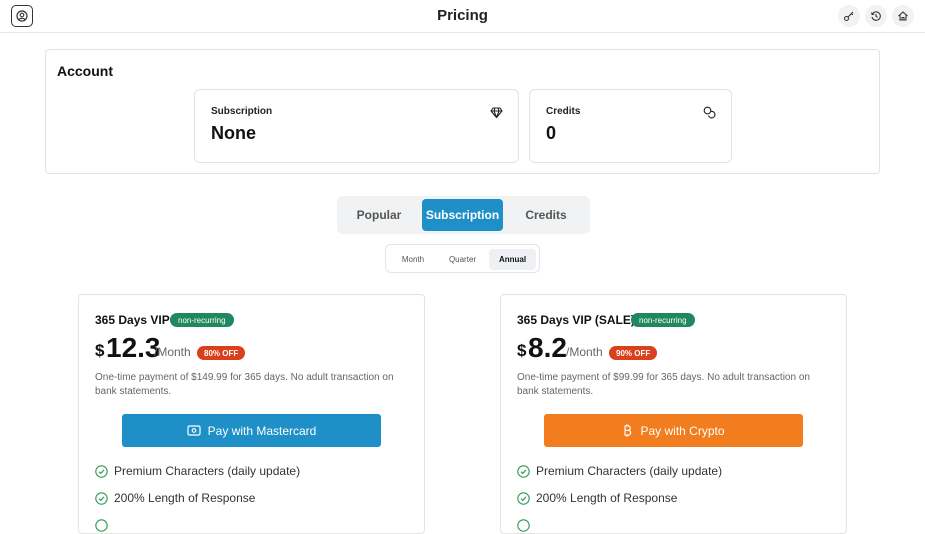 The width and height of the screenshot is (925, 534). Describe the element at coordinates (633, 353) in the screenshot. I see `discount-badge: 90% OFF` at that location.